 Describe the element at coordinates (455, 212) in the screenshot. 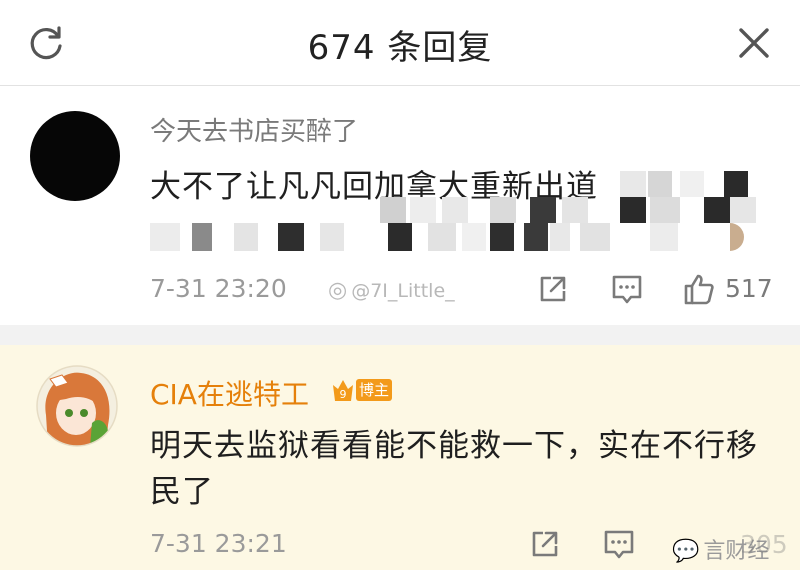

I see `pixelated-redaction` at that location.